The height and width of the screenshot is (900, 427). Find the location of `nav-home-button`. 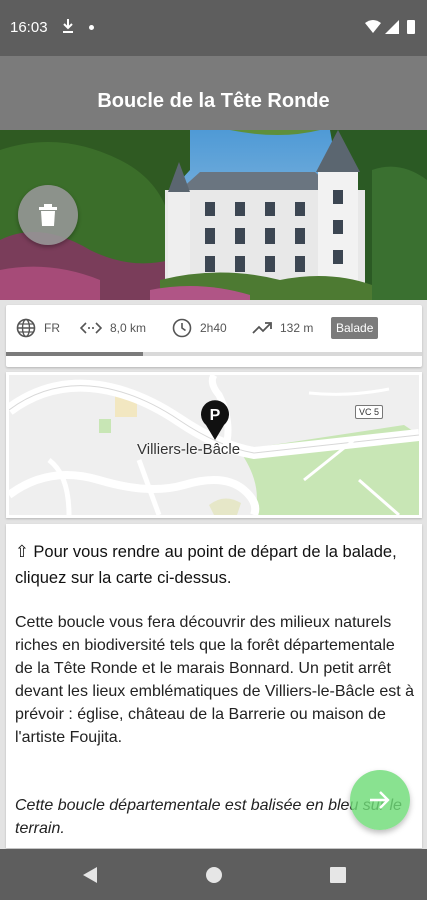

nav-home-button is located at coordinates (214, 875).